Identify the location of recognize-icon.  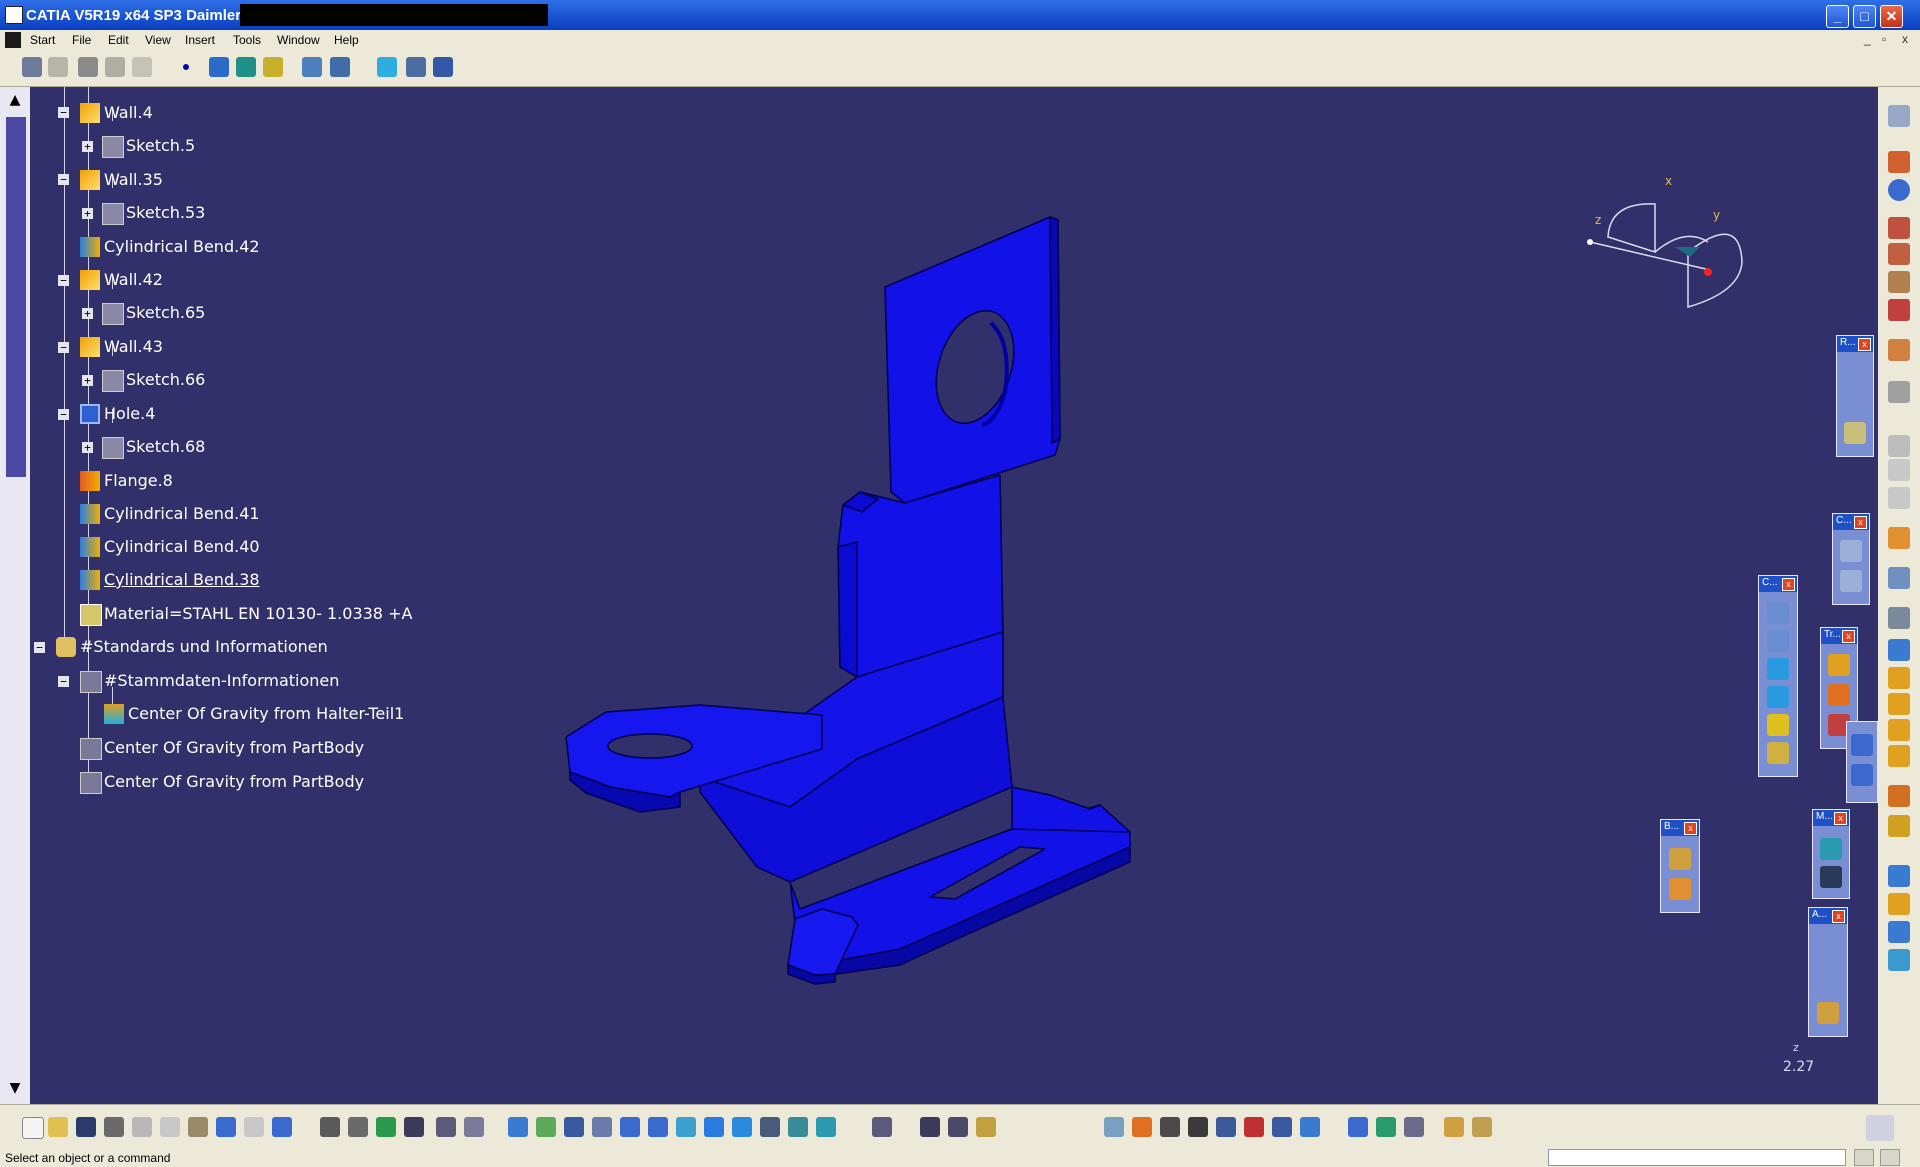
(1899, 228).